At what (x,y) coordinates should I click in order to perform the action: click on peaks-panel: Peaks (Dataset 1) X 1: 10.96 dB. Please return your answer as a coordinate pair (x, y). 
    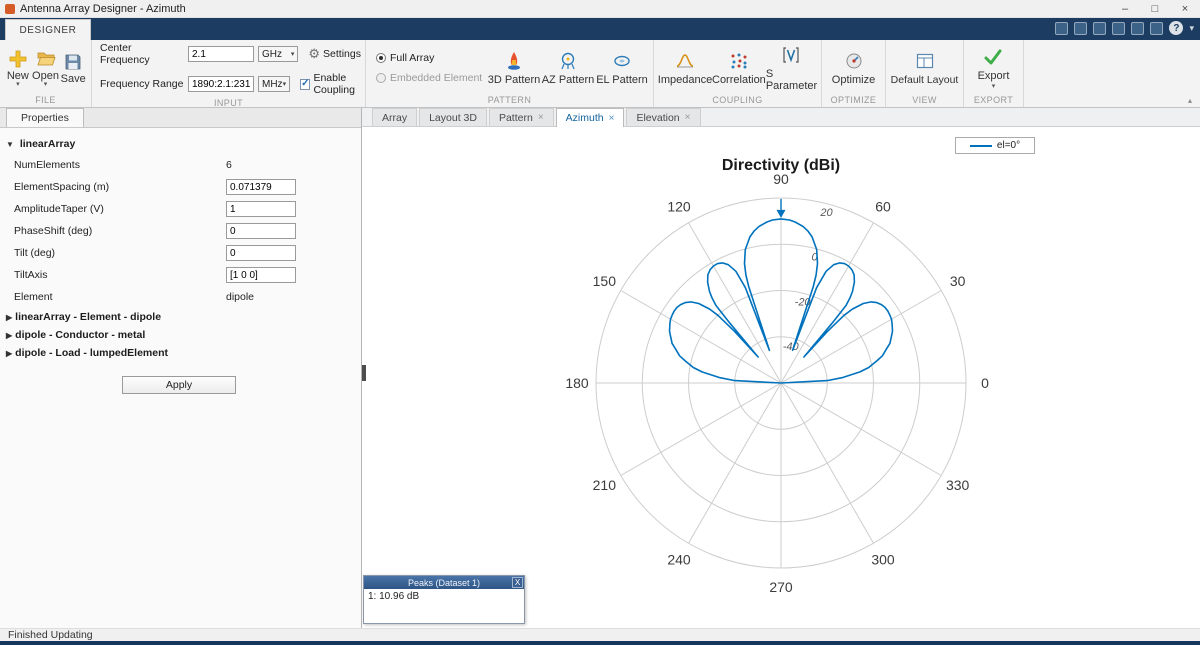
    Looking at the image, I should click on (444, 599).